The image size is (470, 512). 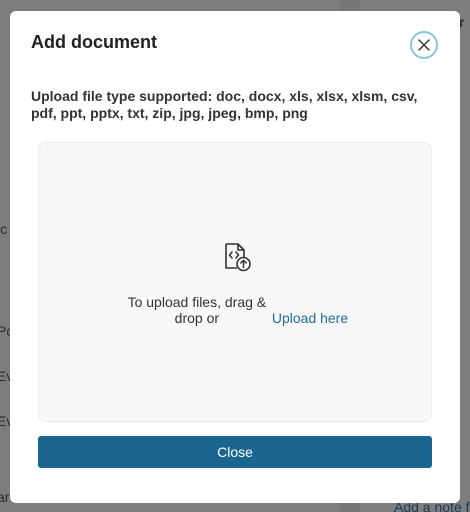 What do you see at coordinates (5, 497) in the screenshot?
I see `background-text: ar` at bounding box center [5, 497].